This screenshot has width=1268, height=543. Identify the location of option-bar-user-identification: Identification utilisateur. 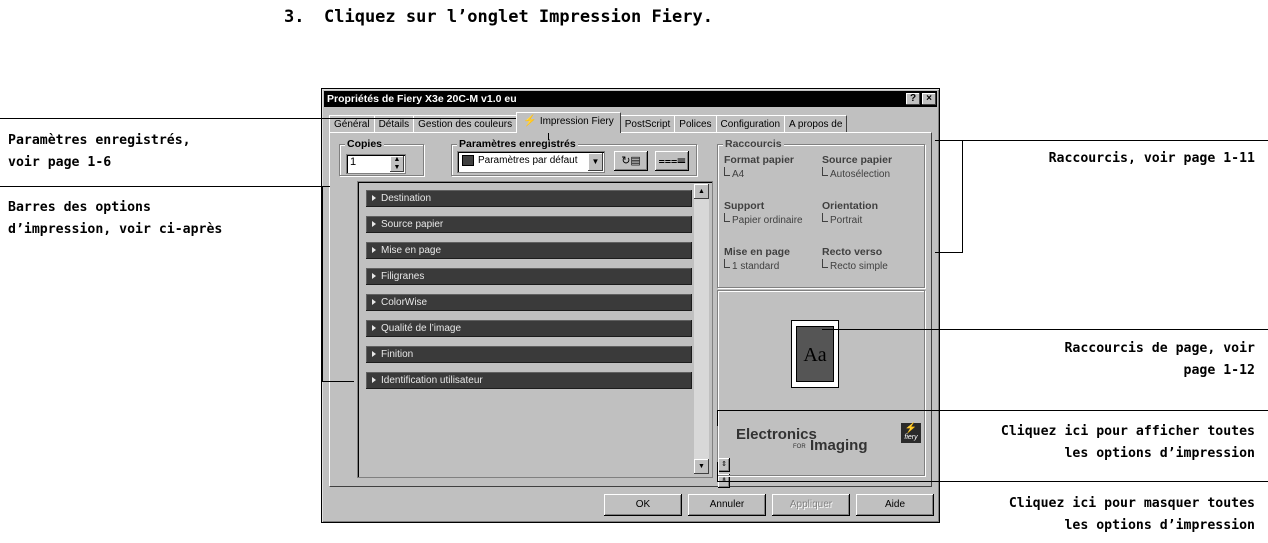
(529, 380).